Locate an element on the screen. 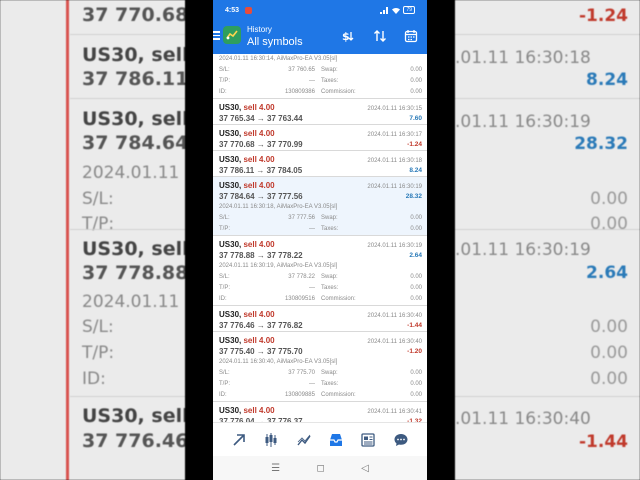 The height and width of the screenshot is (480, 640). row-profit: 8.24 is located at coordinates (415, 170).